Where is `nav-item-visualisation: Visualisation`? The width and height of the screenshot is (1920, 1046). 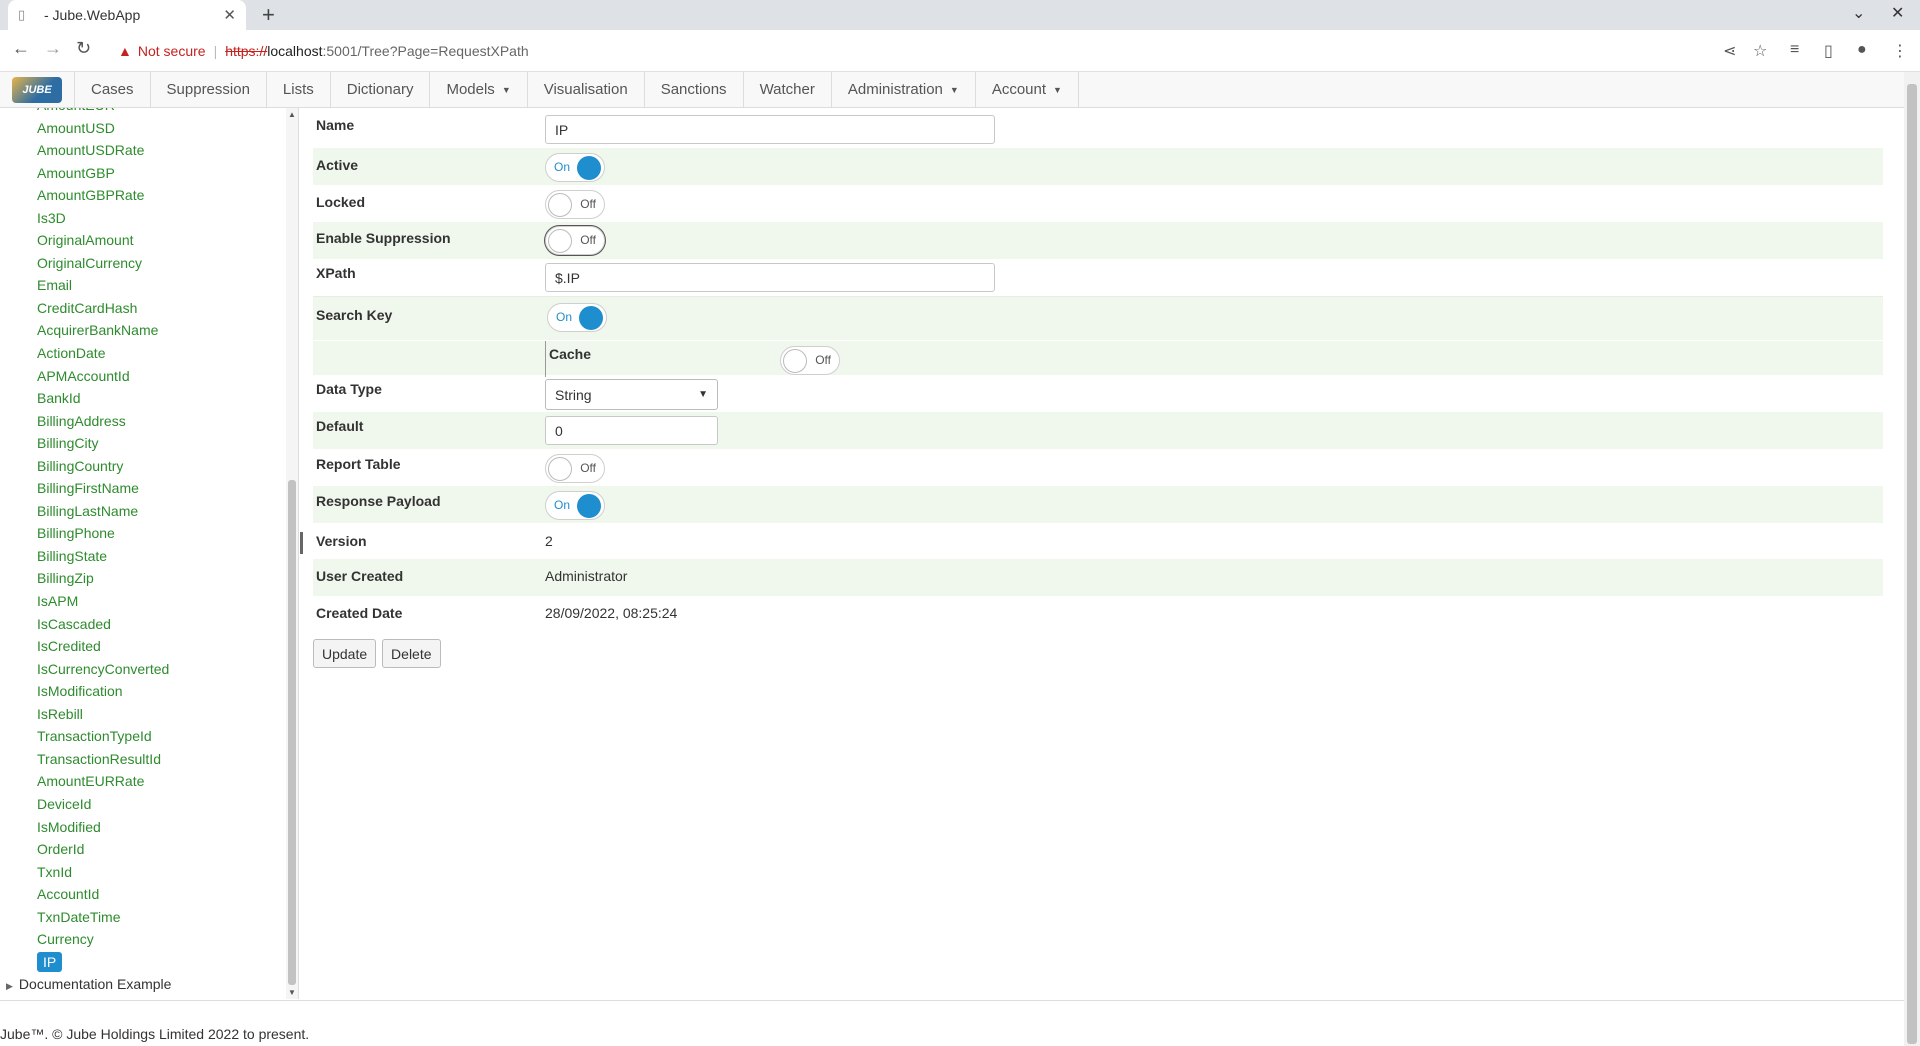
nav-item-visualisation: Visualisation is located at coordinates (586, 89).